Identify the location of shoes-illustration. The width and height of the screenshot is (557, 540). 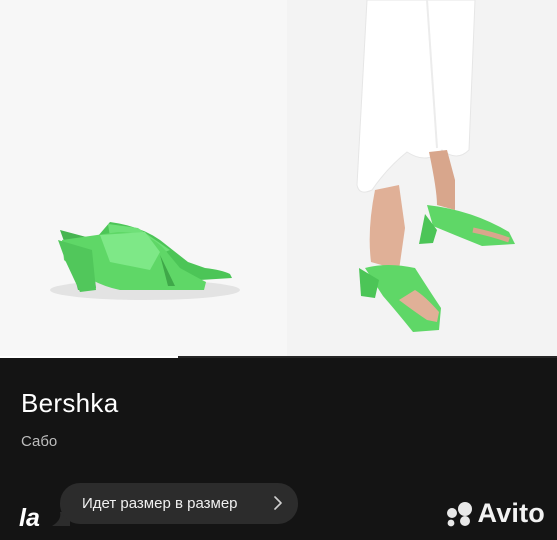
(145, 261).